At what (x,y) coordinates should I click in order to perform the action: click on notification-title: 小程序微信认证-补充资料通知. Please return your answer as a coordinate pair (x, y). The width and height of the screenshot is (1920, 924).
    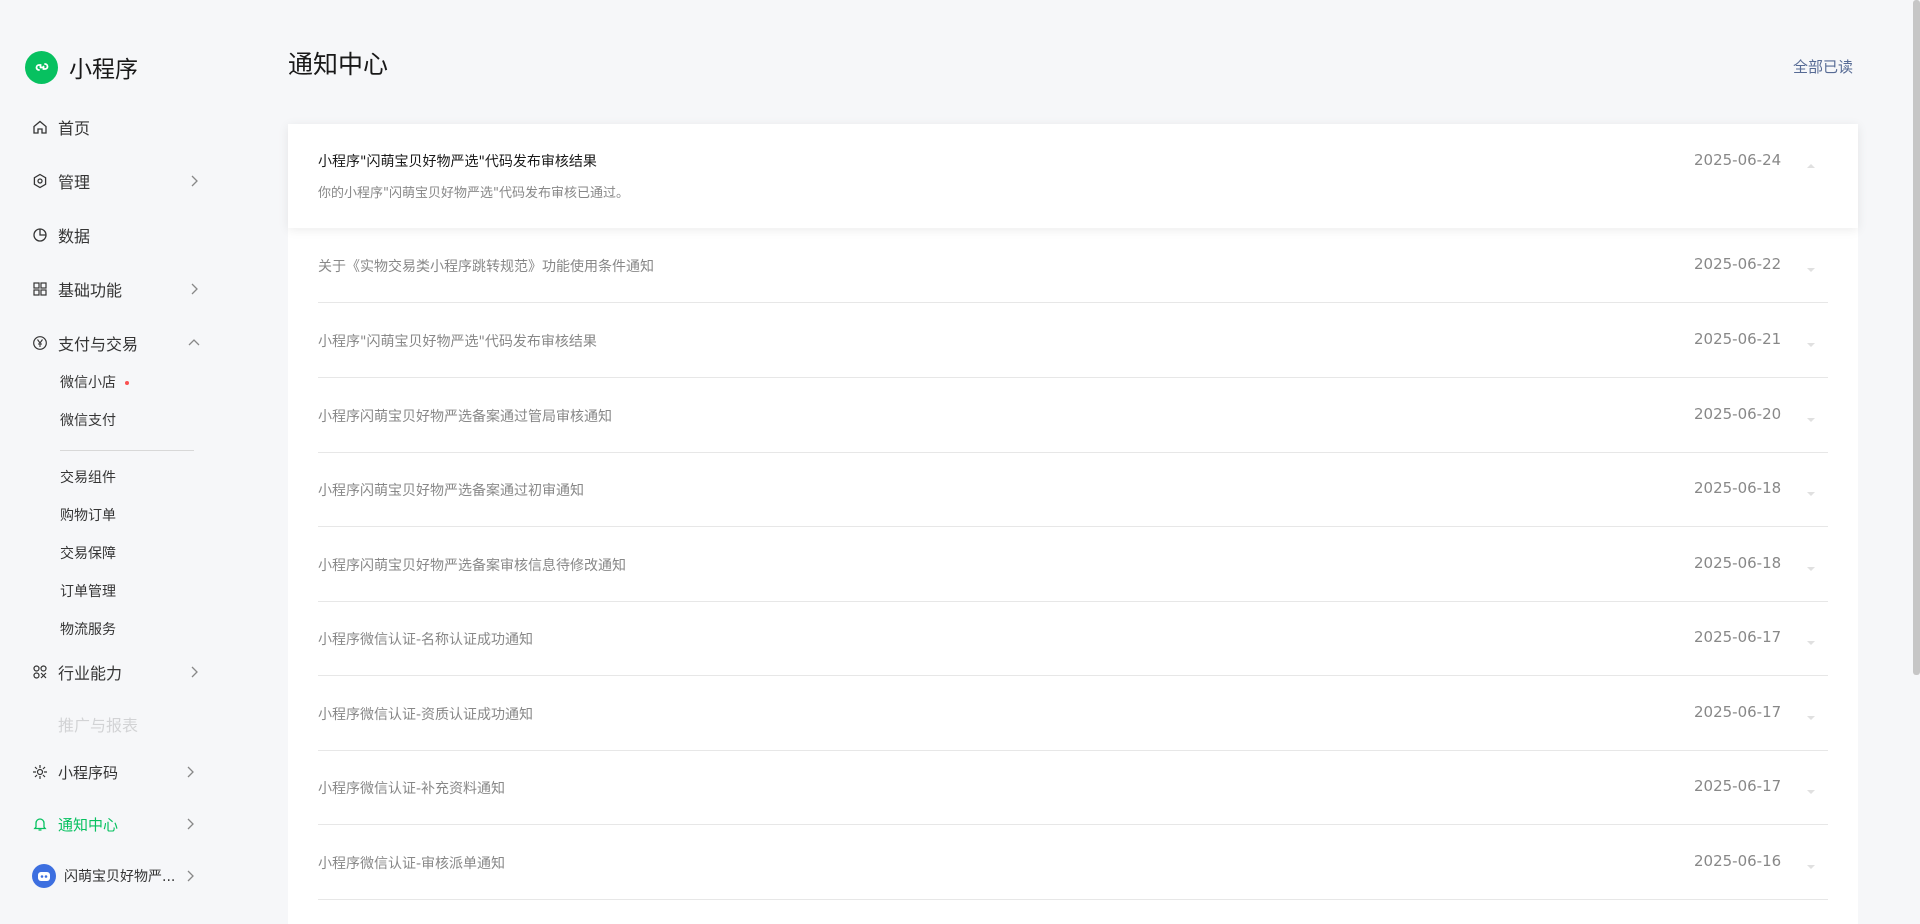
    Looking at the image, I should click on (412, 789).